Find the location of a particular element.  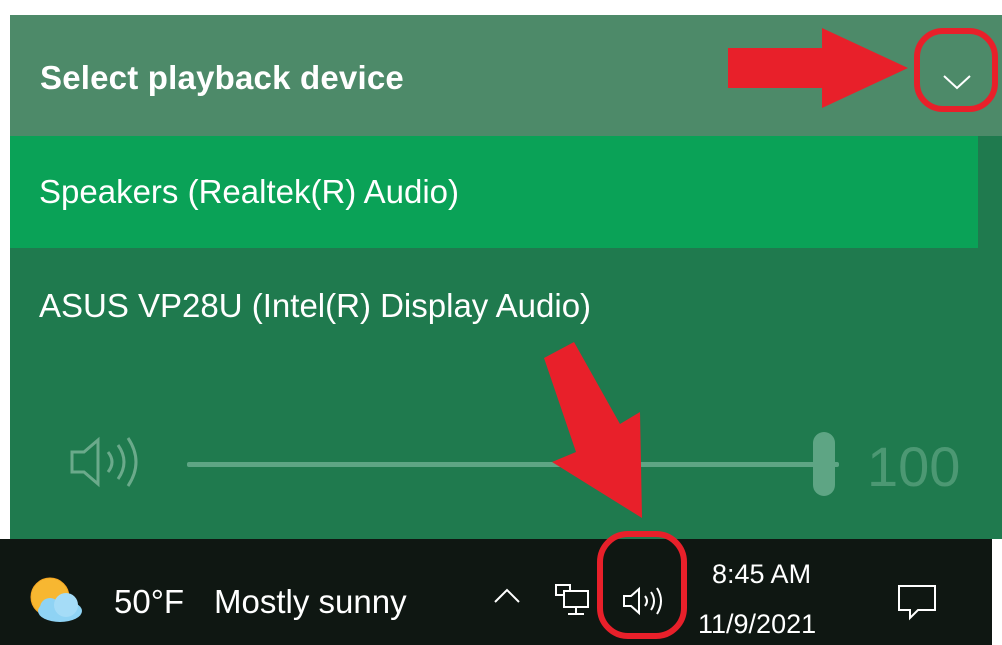

volume-slider-track is located at coordinates (513, 464).